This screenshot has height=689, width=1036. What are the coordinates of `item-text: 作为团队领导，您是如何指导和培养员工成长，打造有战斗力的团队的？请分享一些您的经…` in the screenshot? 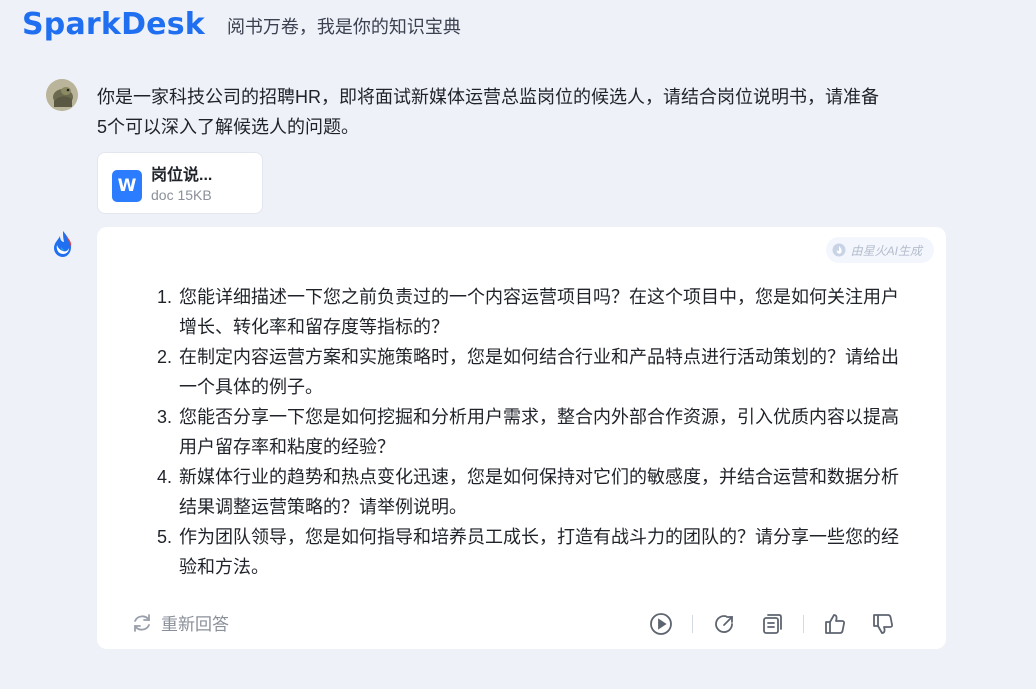 It's located at (539, 552).